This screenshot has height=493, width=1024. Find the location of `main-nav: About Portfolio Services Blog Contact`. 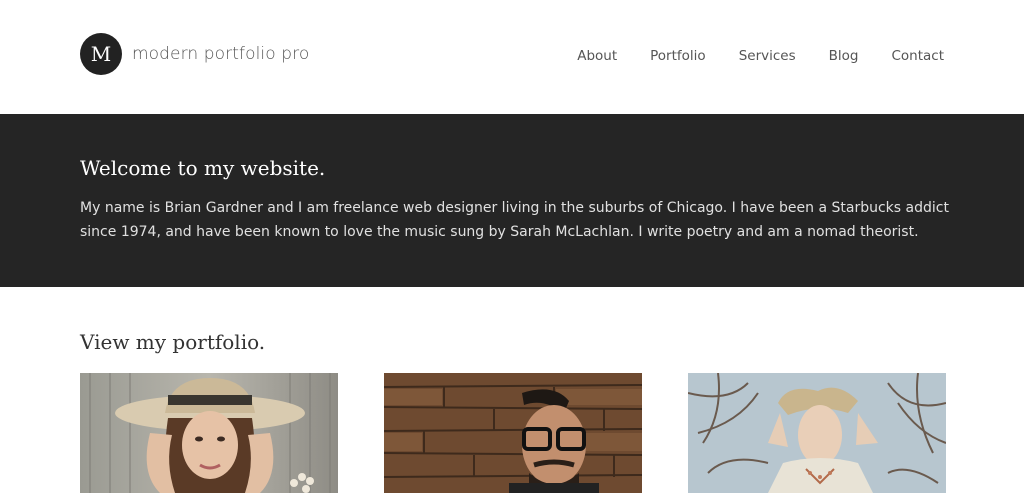

main-nav: About Portfolio Services Blog Contact is located at coordinates (744, 56).